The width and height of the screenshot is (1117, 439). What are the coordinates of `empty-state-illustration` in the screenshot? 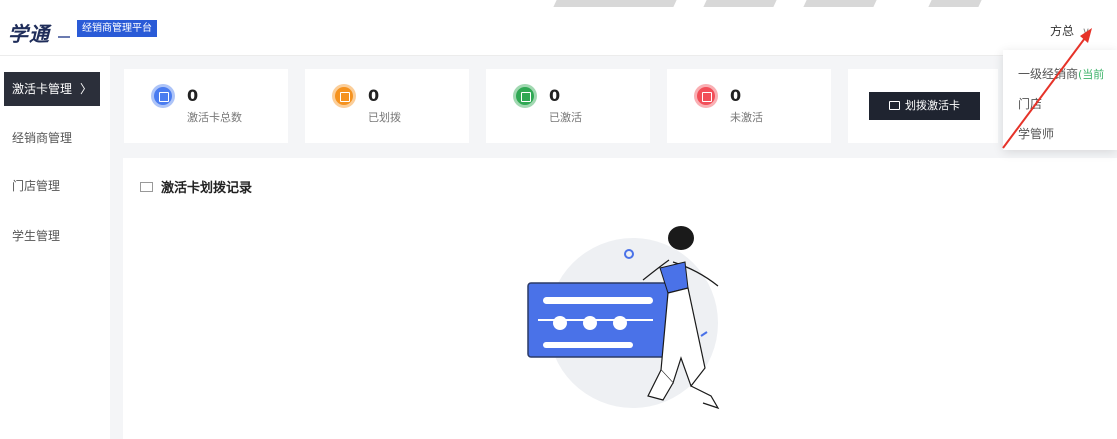 It's located at (623, 318).